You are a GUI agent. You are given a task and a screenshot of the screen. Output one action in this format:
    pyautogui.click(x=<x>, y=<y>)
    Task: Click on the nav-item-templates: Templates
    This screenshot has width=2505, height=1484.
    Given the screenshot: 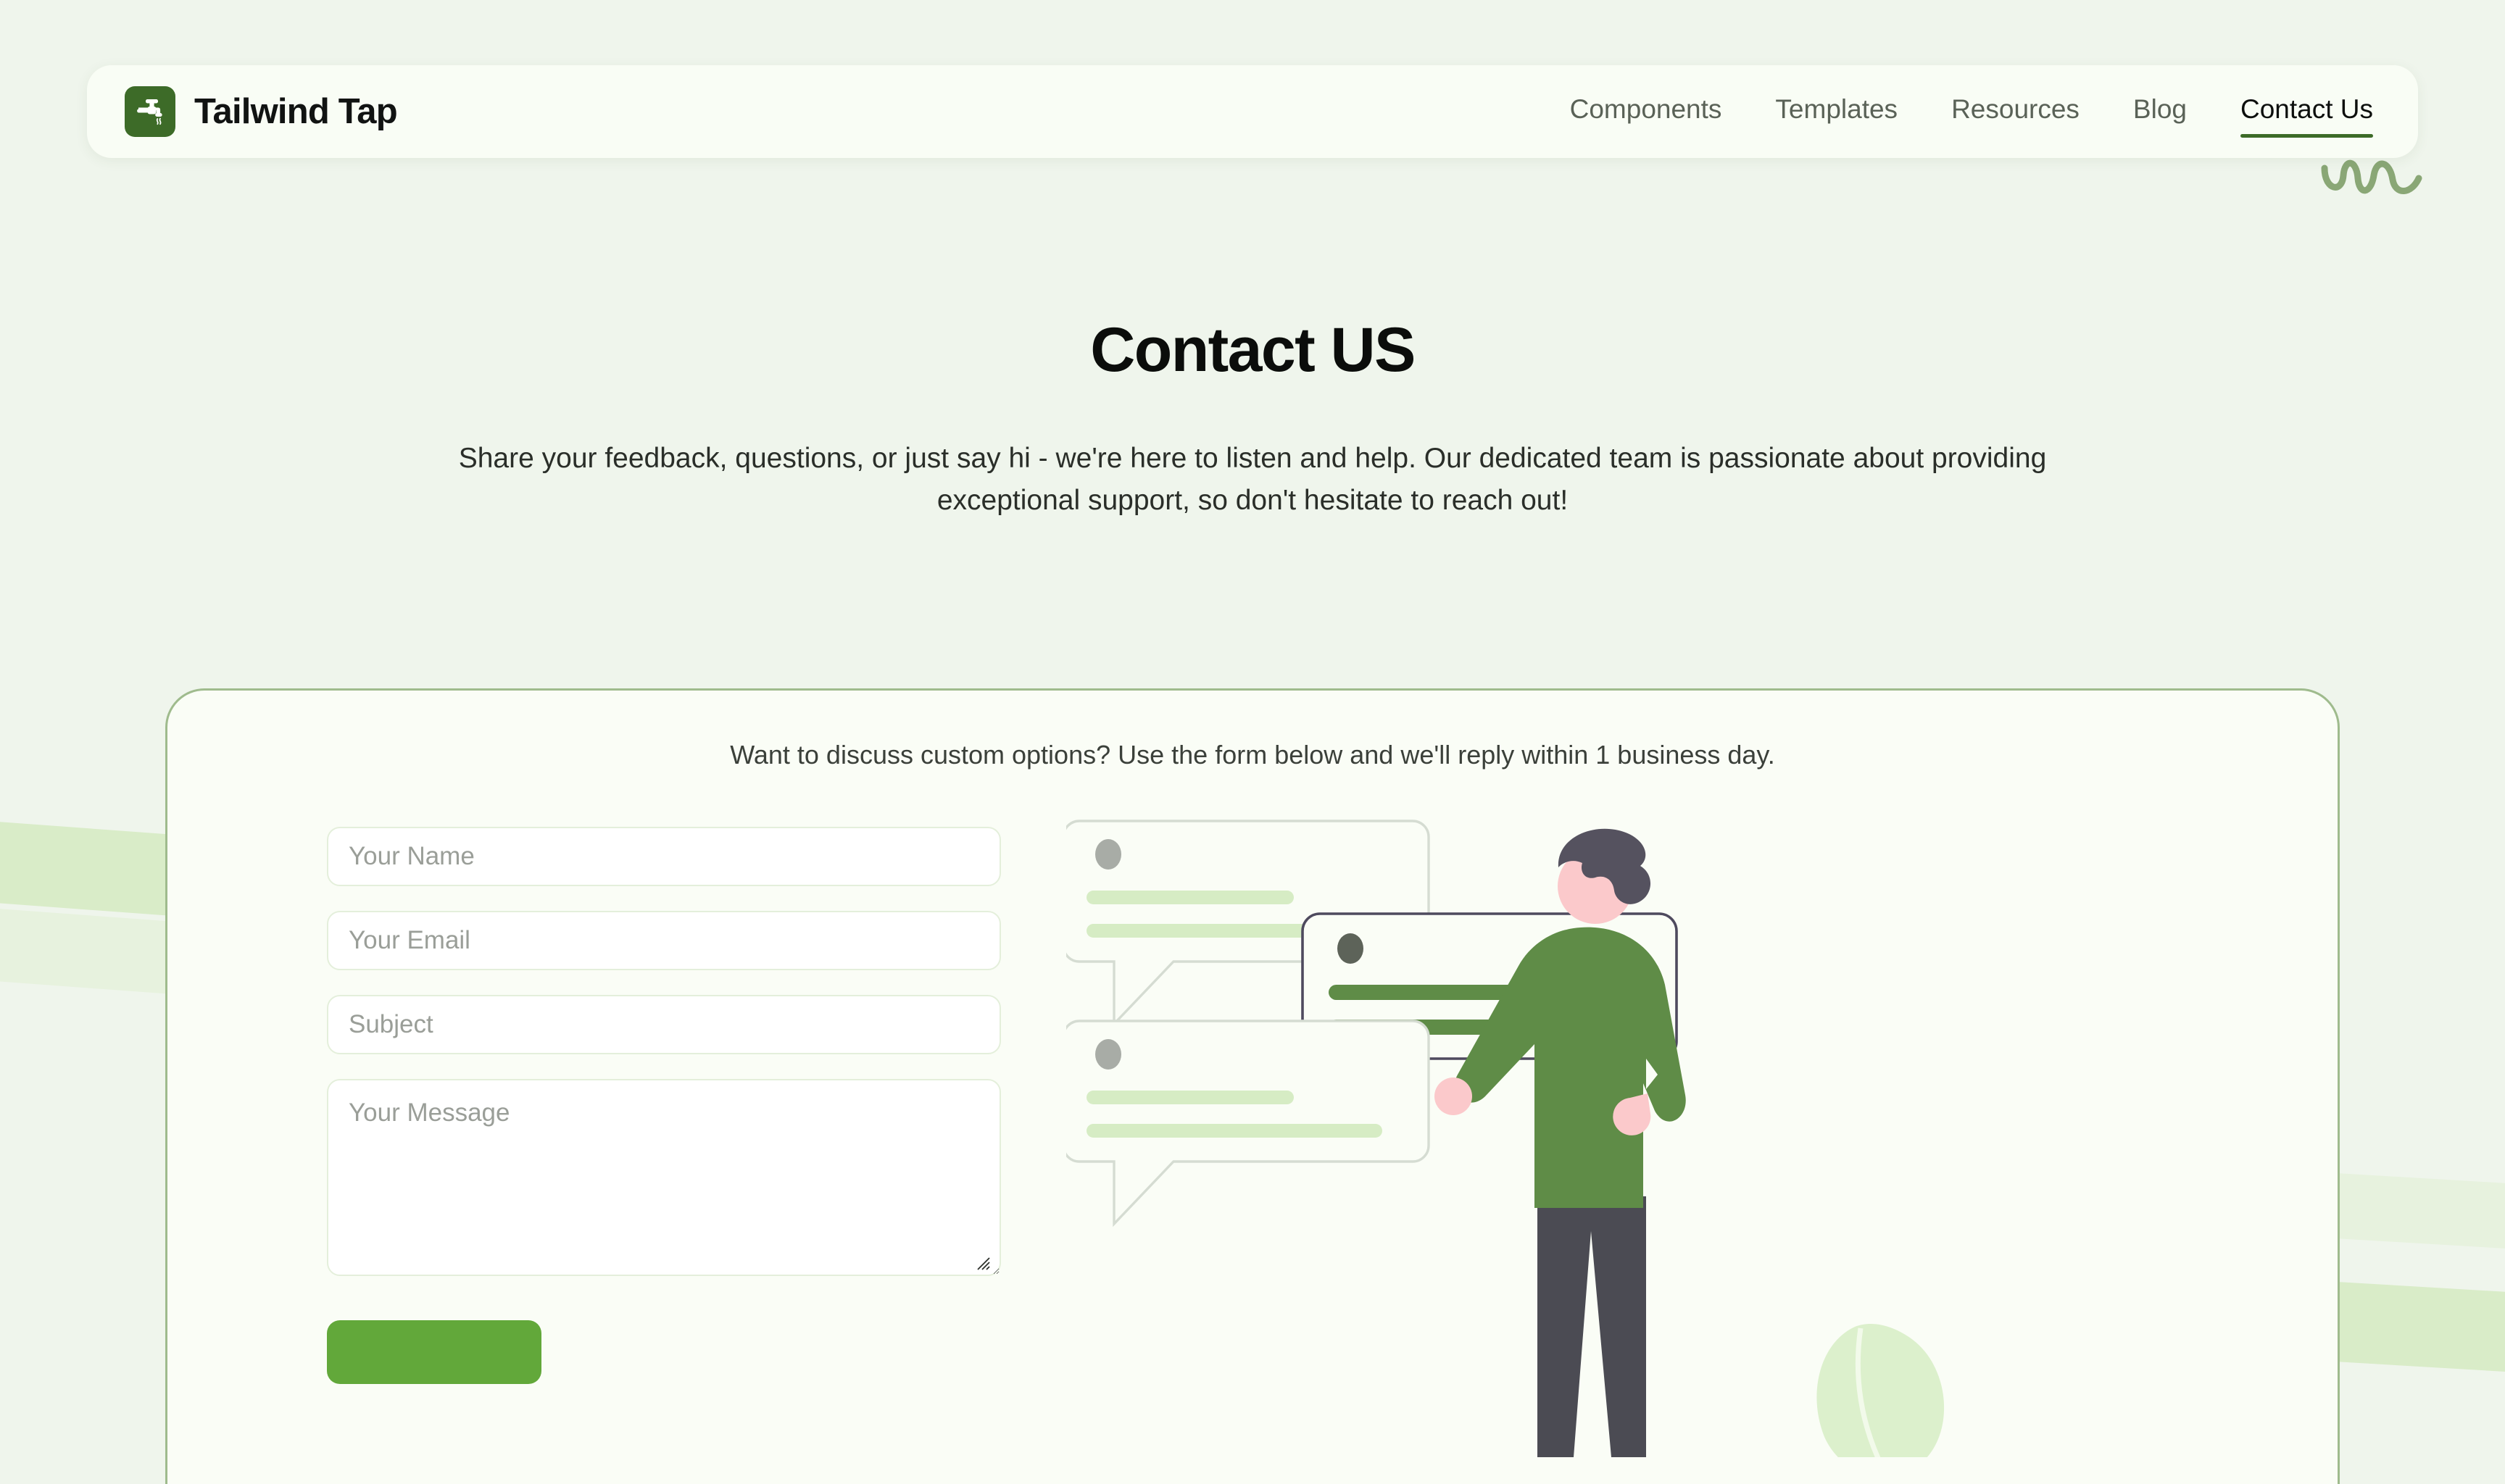 What is the action you would take?
    pyautogui.click(x=1836, y=112)
    